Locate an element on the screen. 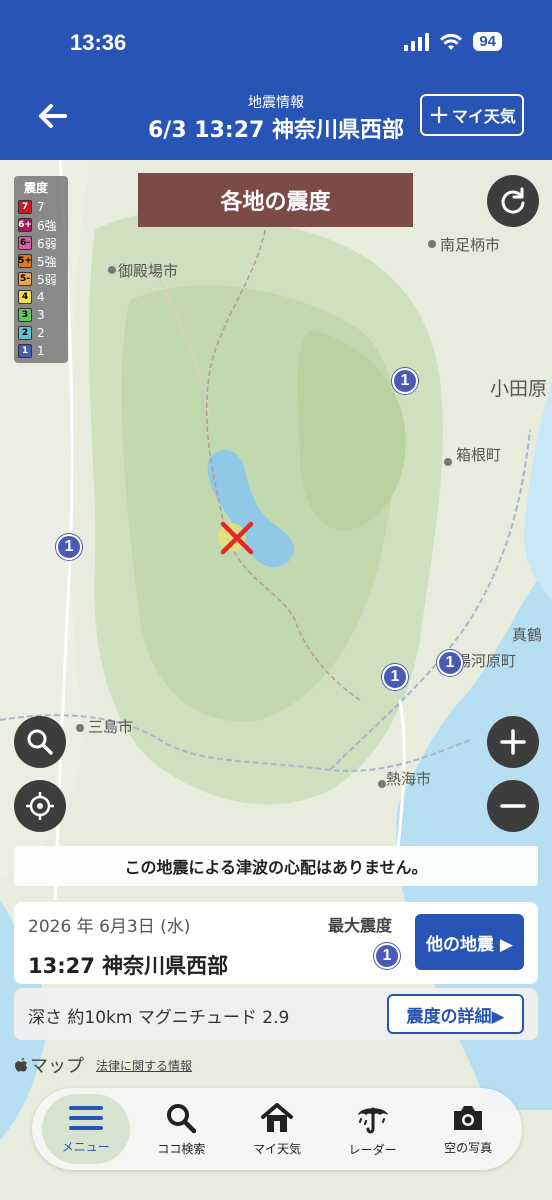 This screenshot has width=552, height=1200. page-title: 6/3 13:27 神奈川県西部 is located at coordinates (276, 130).